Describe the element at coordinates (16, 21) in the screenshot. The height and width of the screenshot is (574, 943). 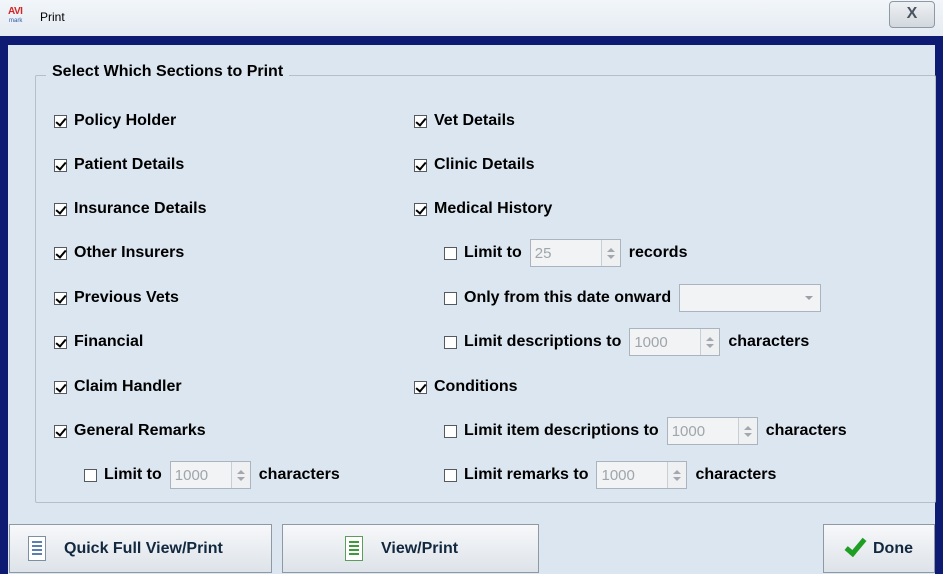
I see `app-logo-subtext: mark` at that location.